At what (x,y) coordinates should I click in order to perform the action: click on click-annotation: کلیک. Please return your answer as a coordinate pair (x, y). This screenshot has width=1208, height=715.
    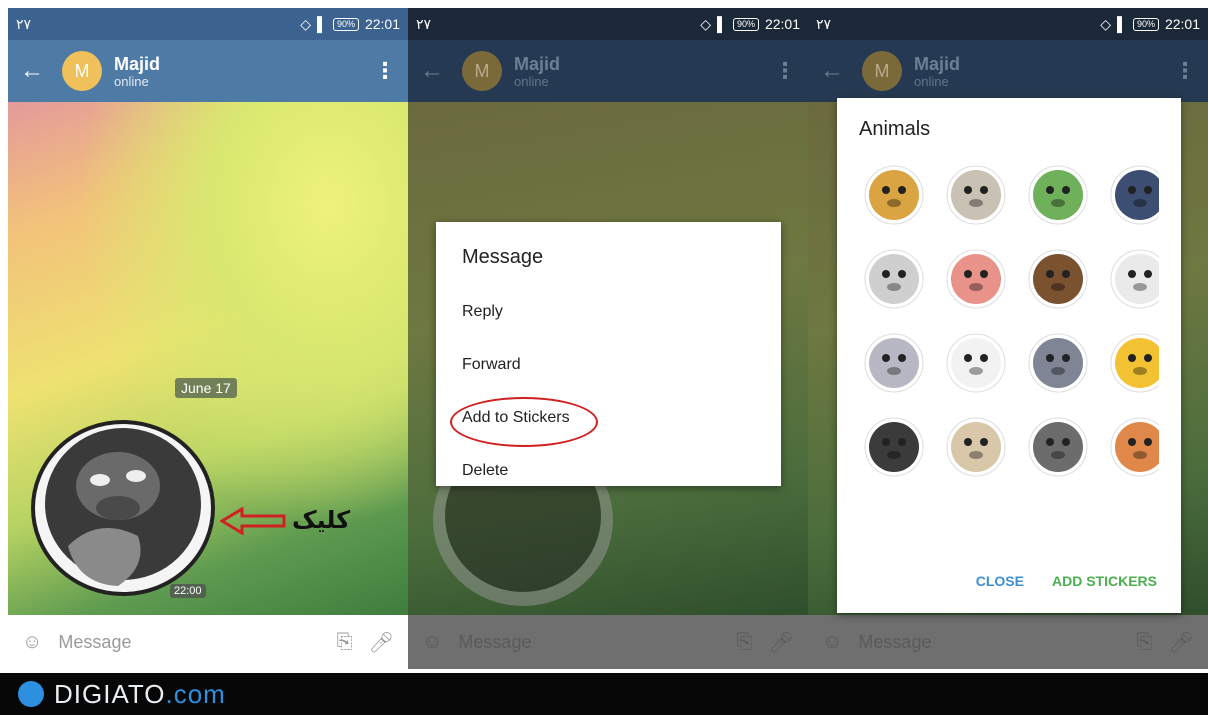
    Looking at the image, I should click on (285, 520).